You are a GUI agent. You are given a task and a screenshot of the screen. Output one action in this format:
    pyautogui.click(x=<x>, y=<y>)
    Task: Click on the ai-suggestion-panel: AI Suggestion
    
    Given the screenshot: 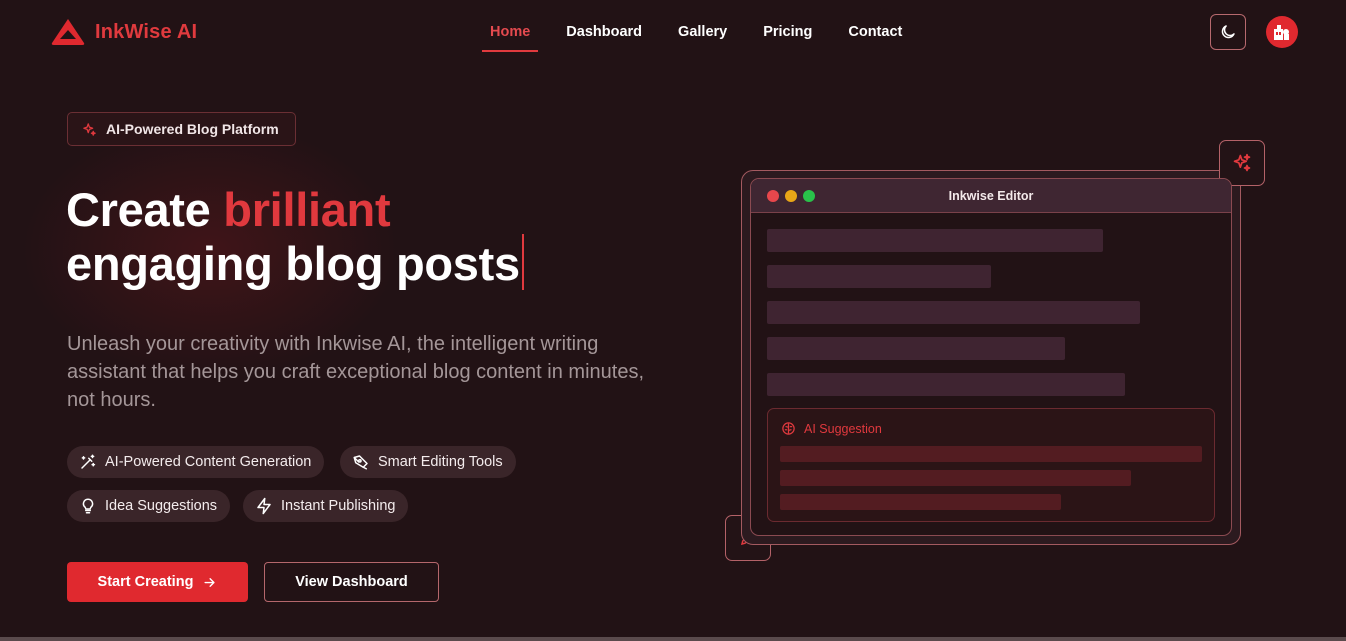 What is the action you would take?
    pyautogui.click(x=991, y=465)
    